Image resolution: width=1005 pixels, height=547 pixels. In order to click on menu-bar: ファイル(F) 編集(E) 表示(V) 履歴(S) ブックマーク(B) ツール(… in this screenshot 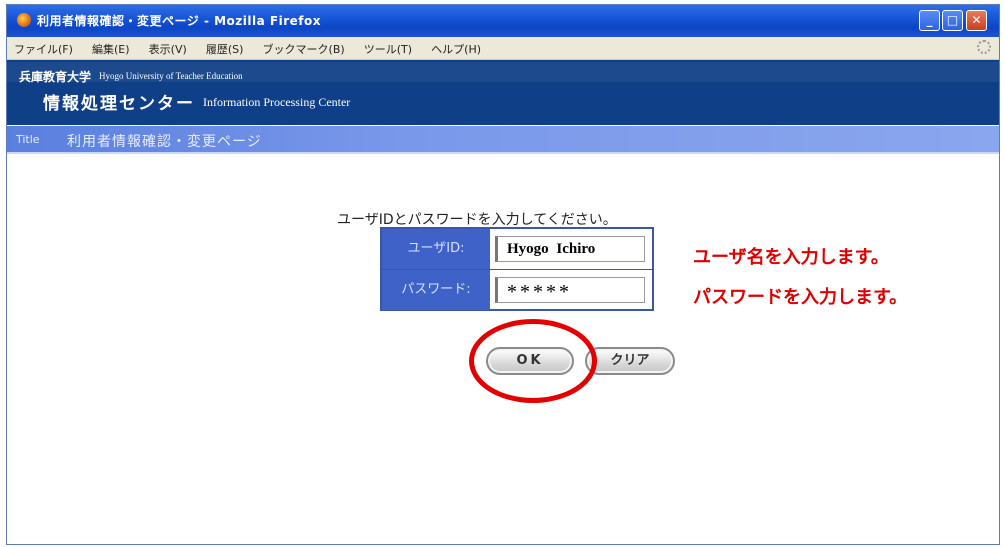, I will do `click(503, 48)`.